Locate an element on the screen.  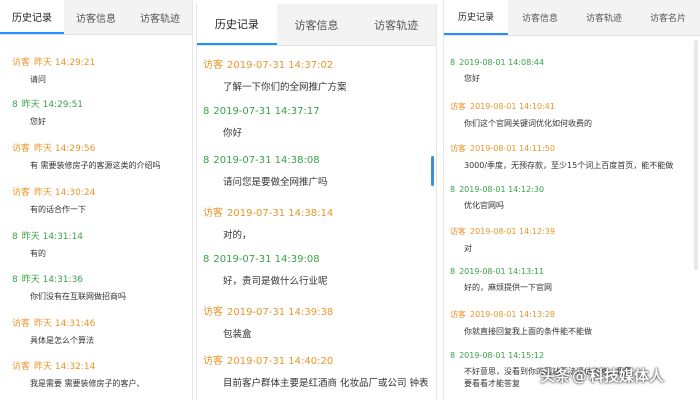
message-time: 2019-08-01 14:11:50 is located at coordinates (512, 148).